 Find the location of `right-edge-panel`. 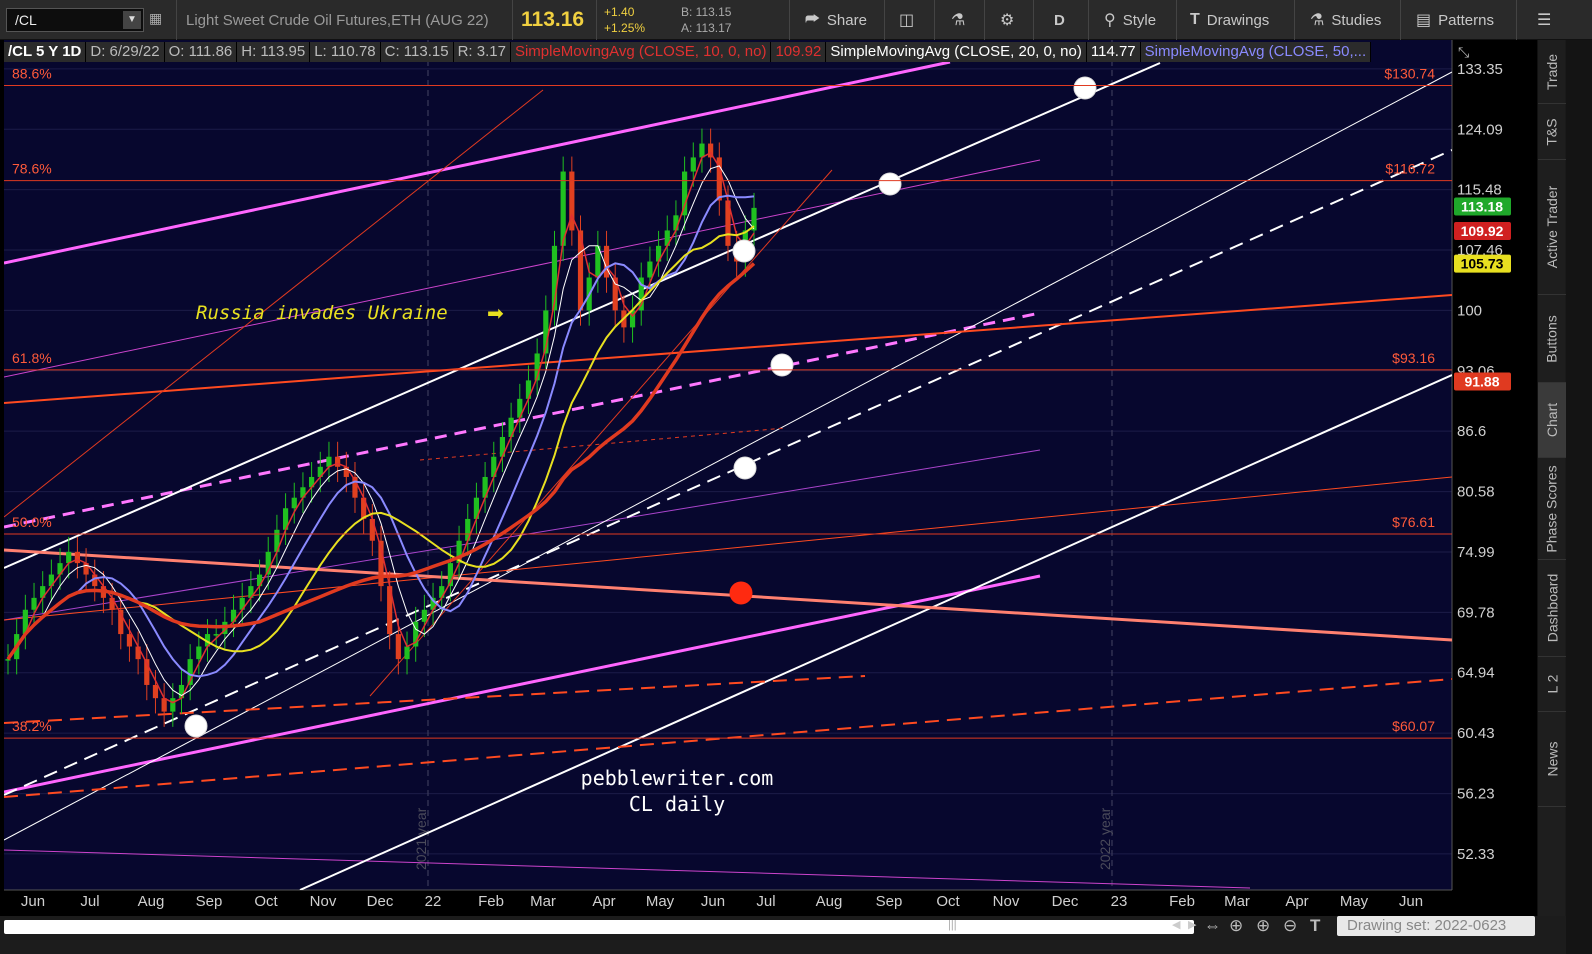

right-edge-panel is located at coordinates (1579, 497).